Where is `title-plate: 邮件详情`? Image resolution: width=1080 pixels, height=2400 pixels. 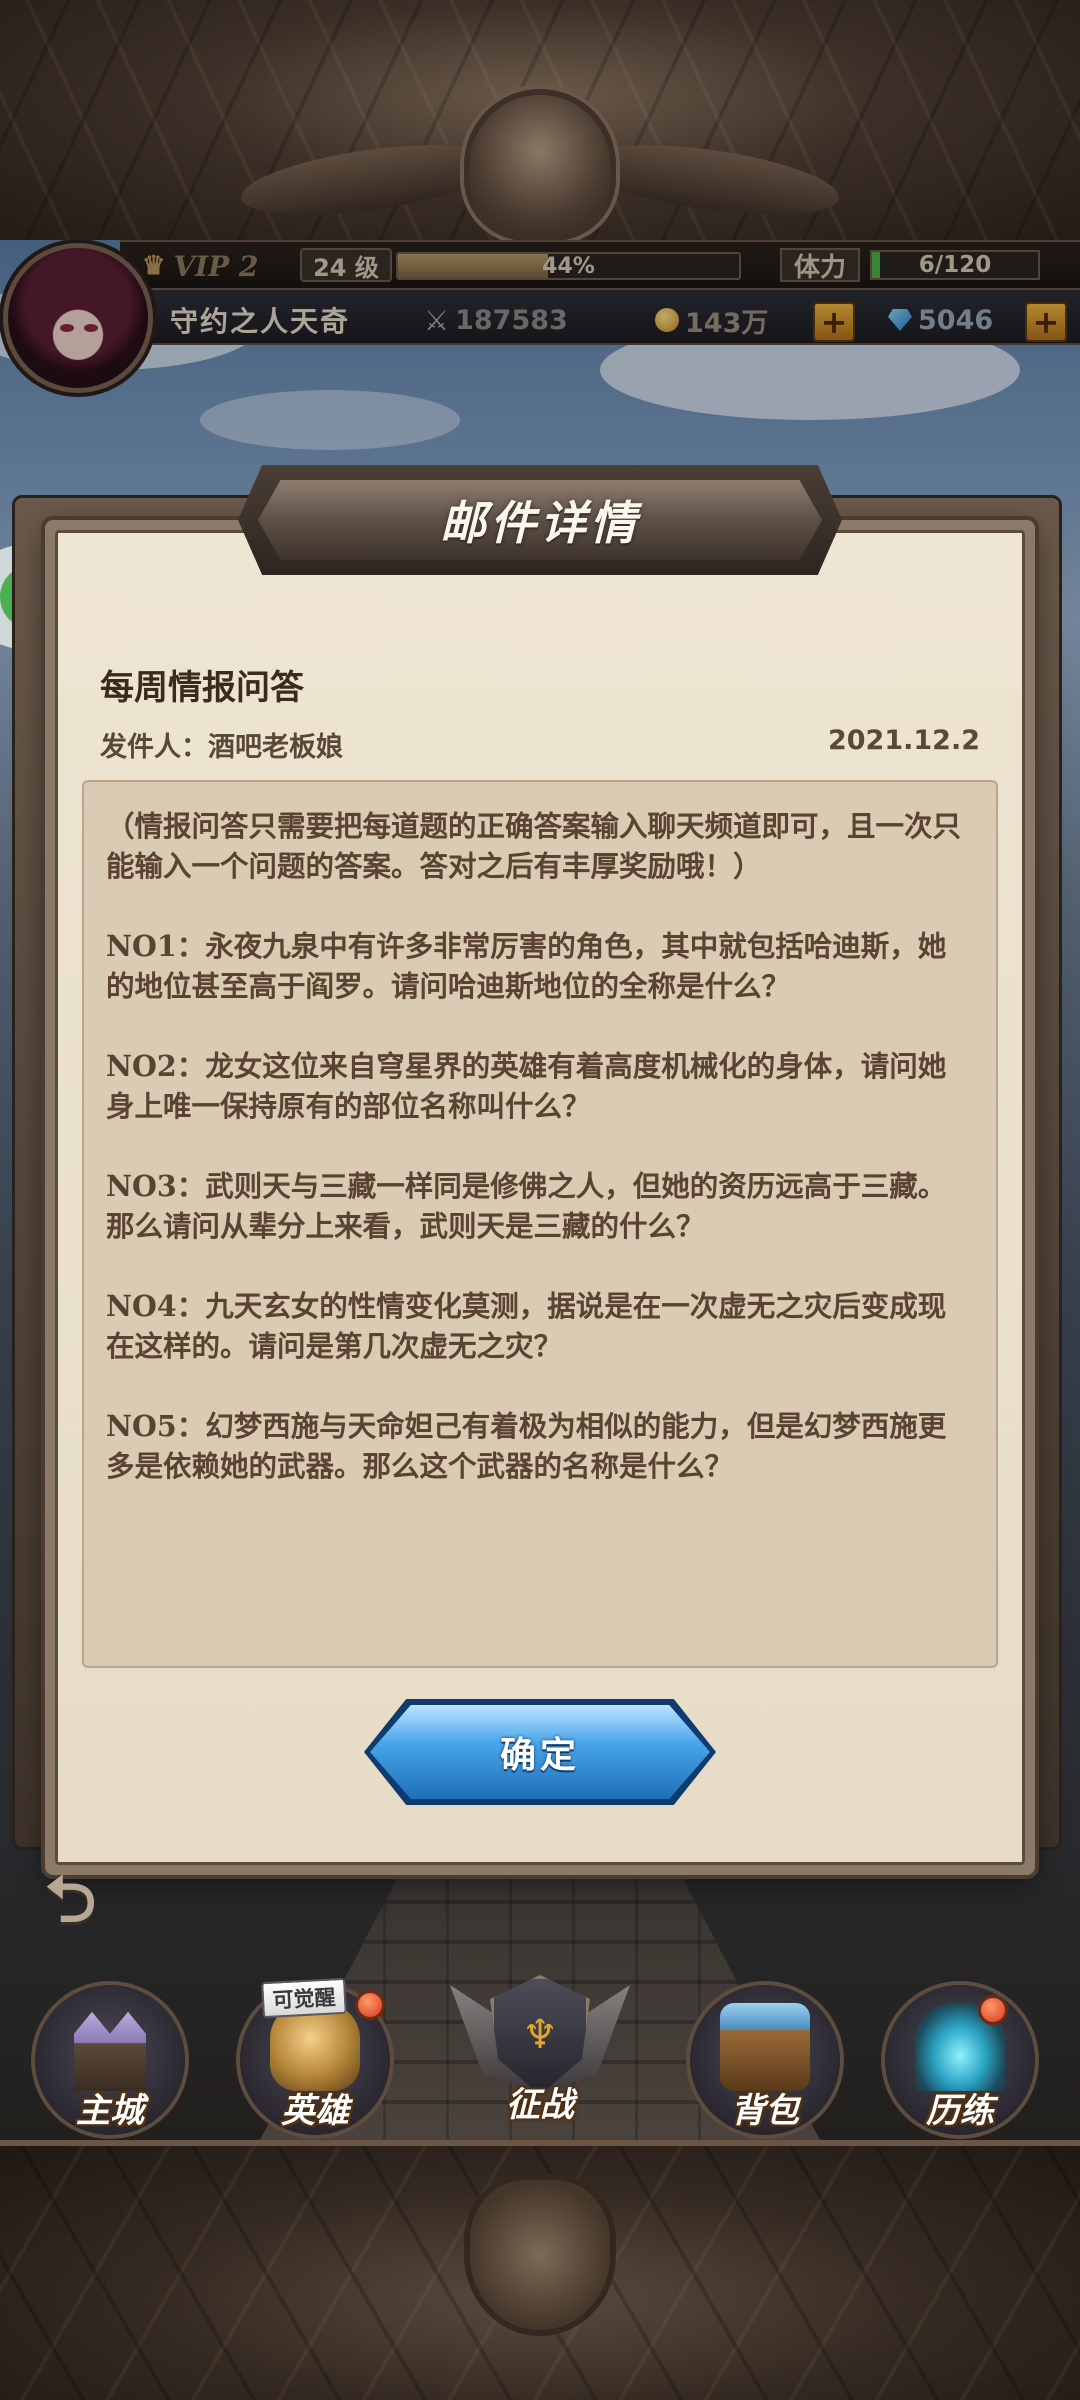 title-plate: 邮件详情 is located at coordinates (540, 520).